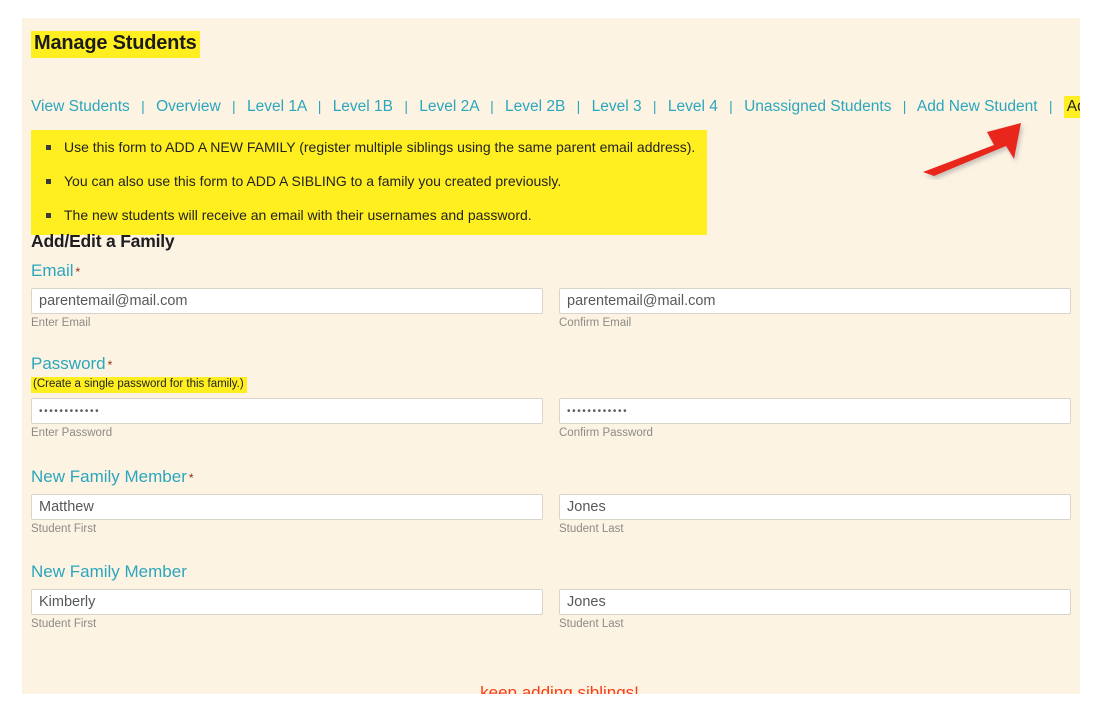  Describe the element at coordinates (448, 106) in the screenshot. I see `nav-item-level-2a: Level 2A` at that location.